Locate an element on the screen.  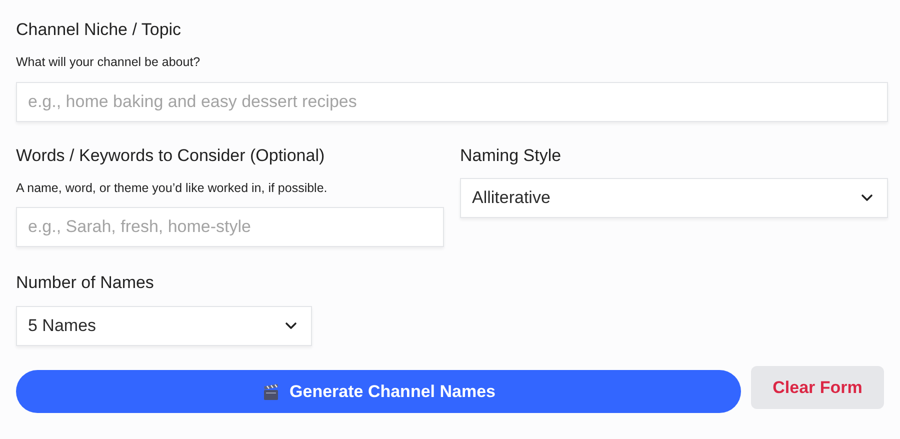
field-label: Channel Niche / Topic is located at coordinates (99, 30).